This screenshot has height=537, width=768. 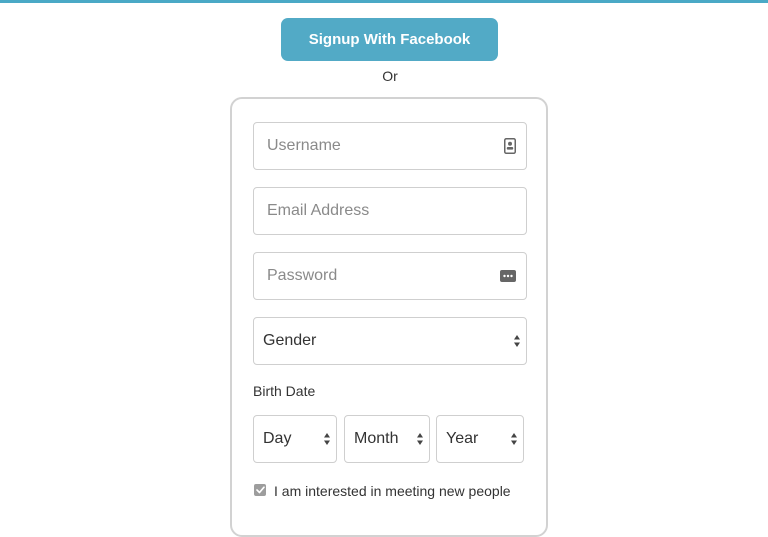 I want to click on username-field-container, so click(x=390, y=146).